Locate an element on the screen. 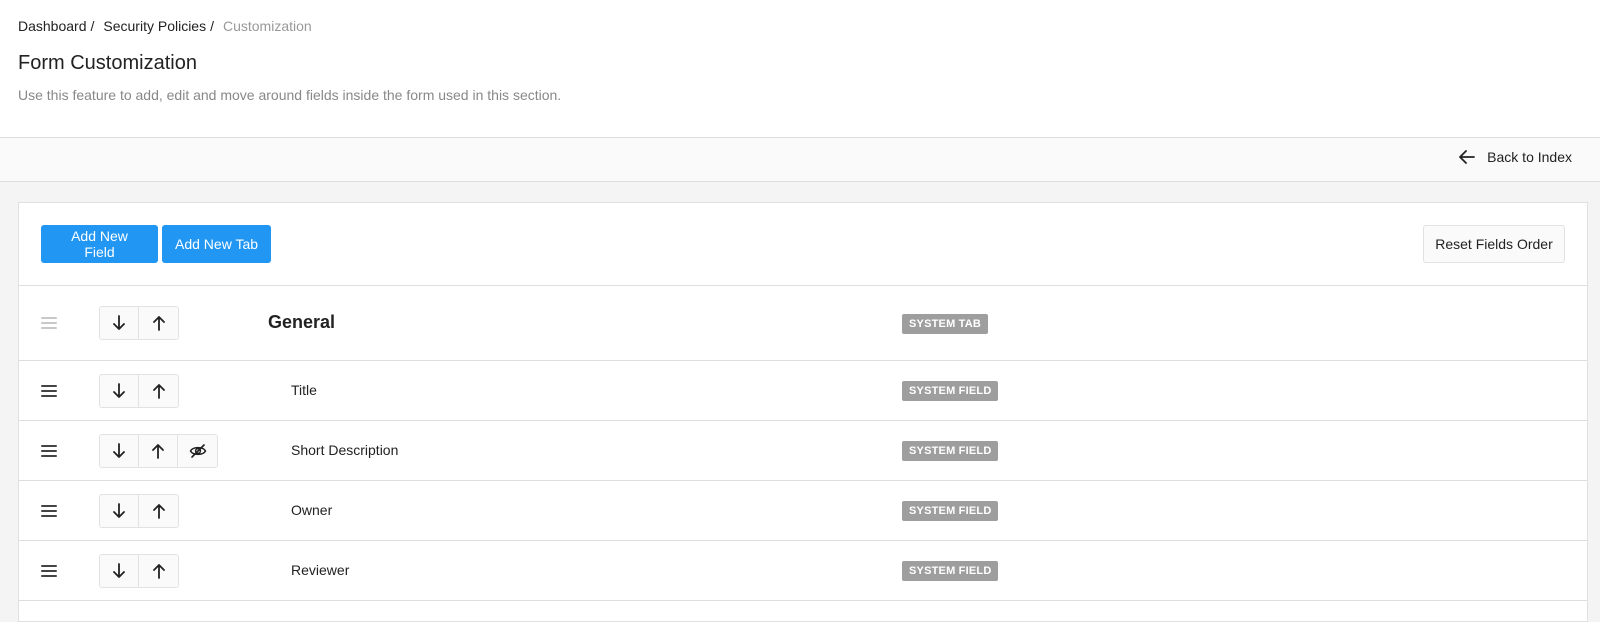 The width and height of the screenshot is (1600, 622). add-new-tab-button: Add New Tab is located at coordinates (216, 244).